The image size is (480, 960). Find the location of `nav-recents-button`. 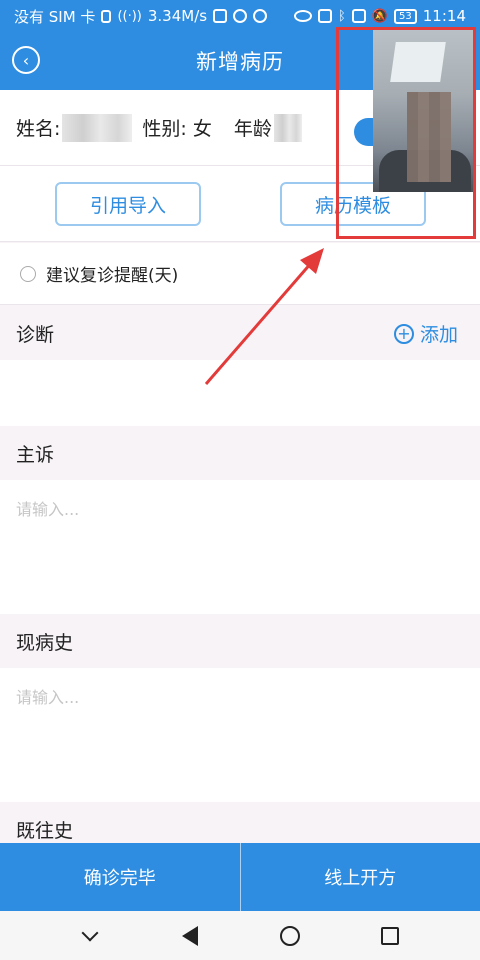

nav-recents-button is located at coordinates (390, 936).